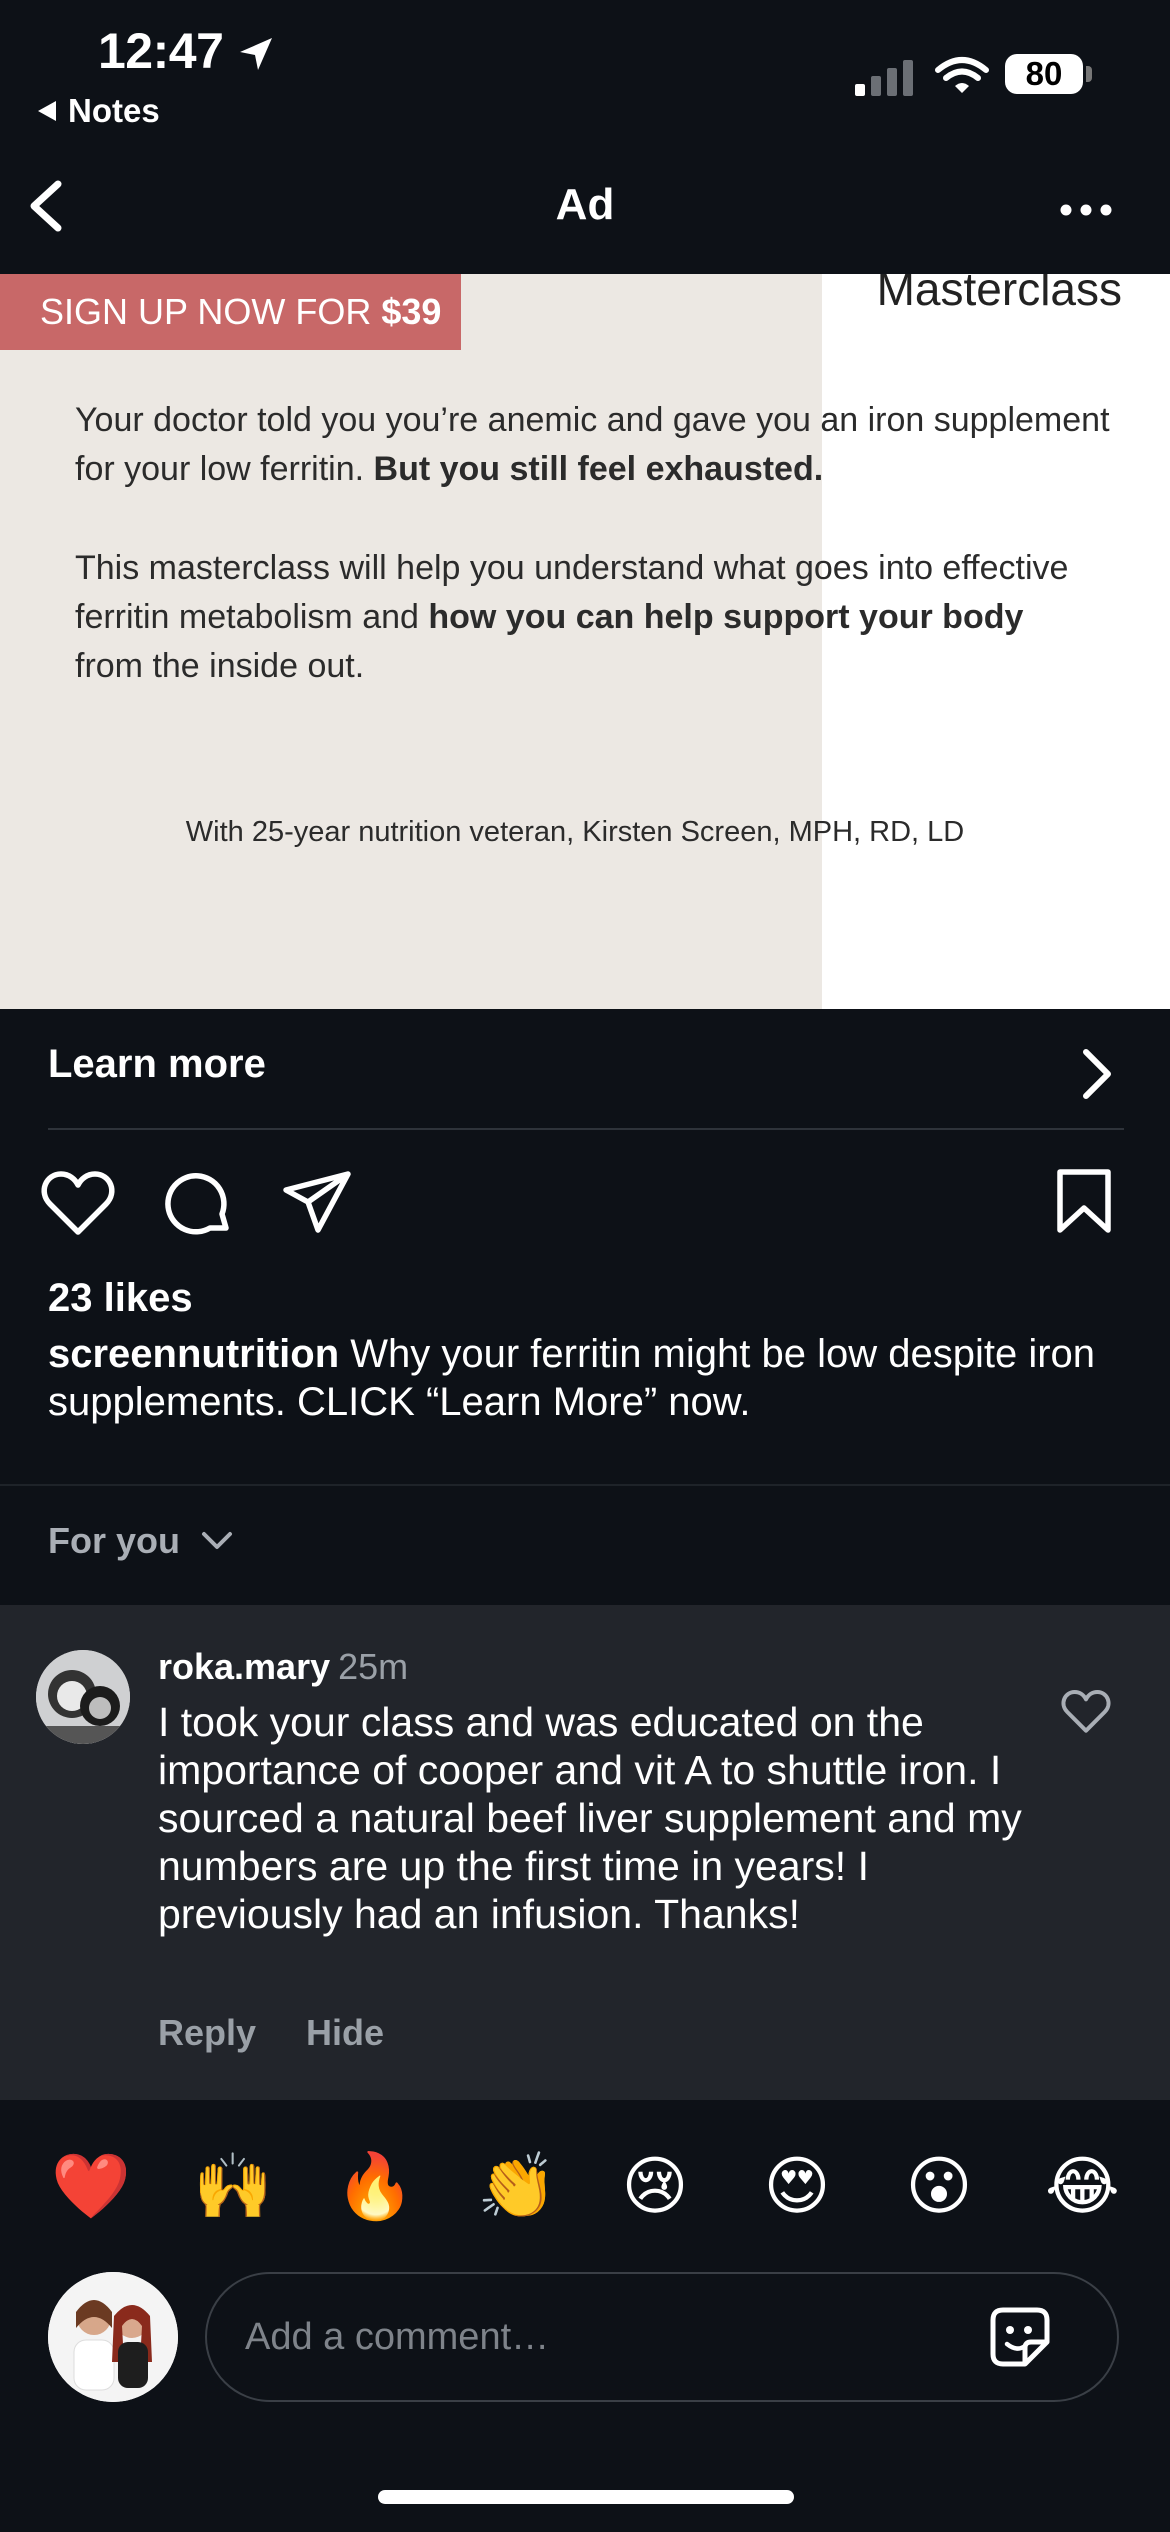 This screenshot has height=2532, width=1170. What do you see at coordinates (517, 2186) in the screenshot?
I see `emoji-clapping: 👏` at bounding box center [517, 2186].